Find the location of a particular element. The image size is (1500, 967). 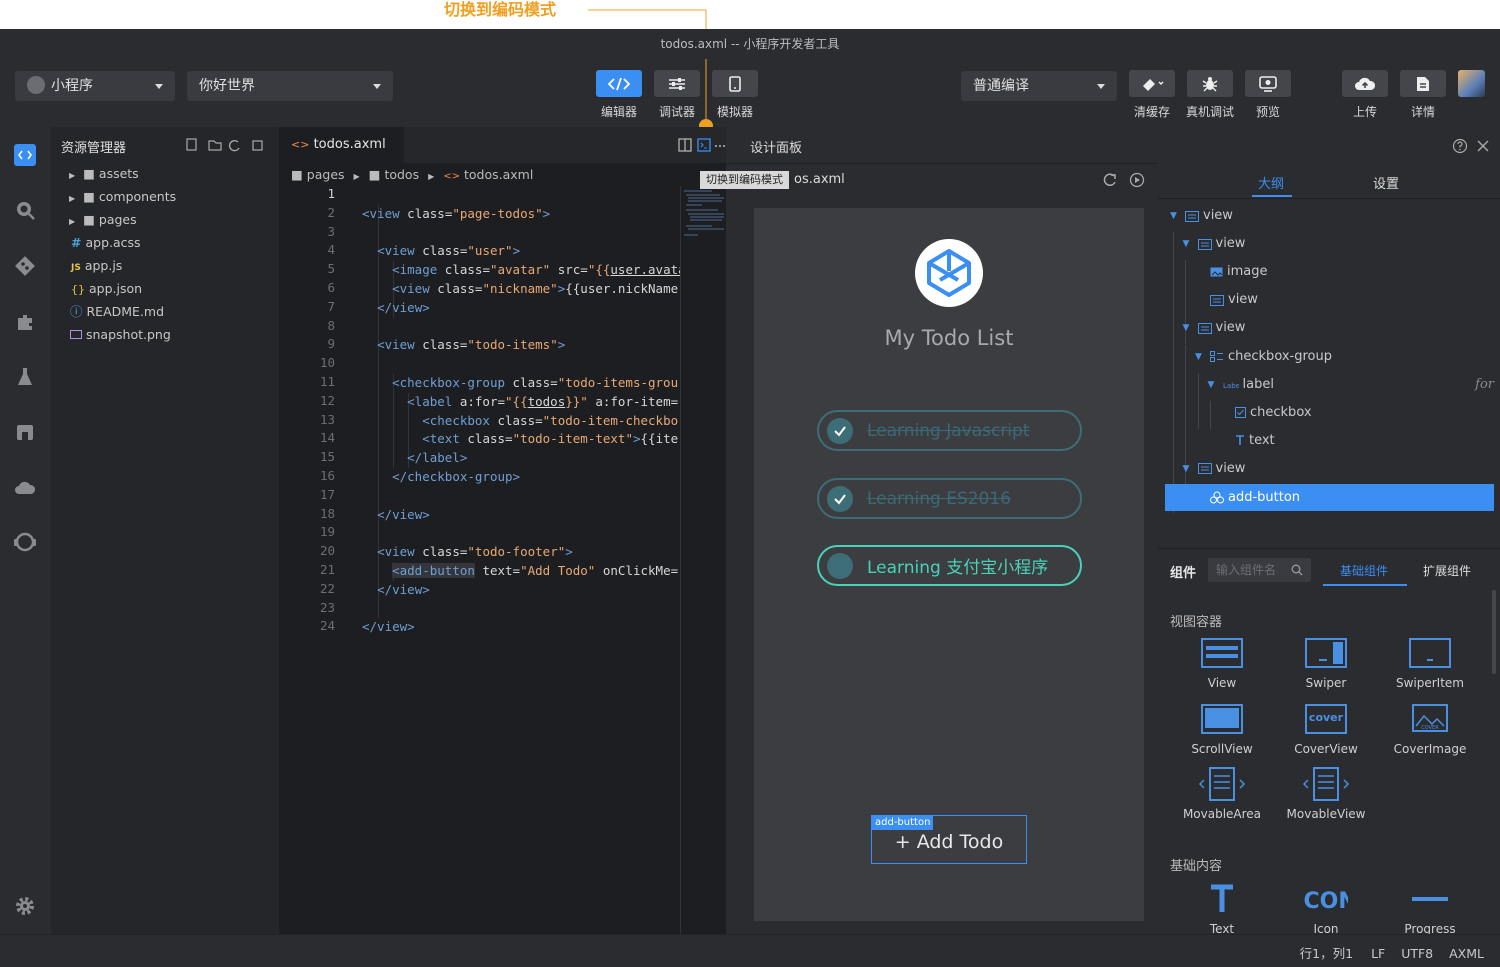

outline-node: ▼Labellabel for is located at coordinates (1329, 385).